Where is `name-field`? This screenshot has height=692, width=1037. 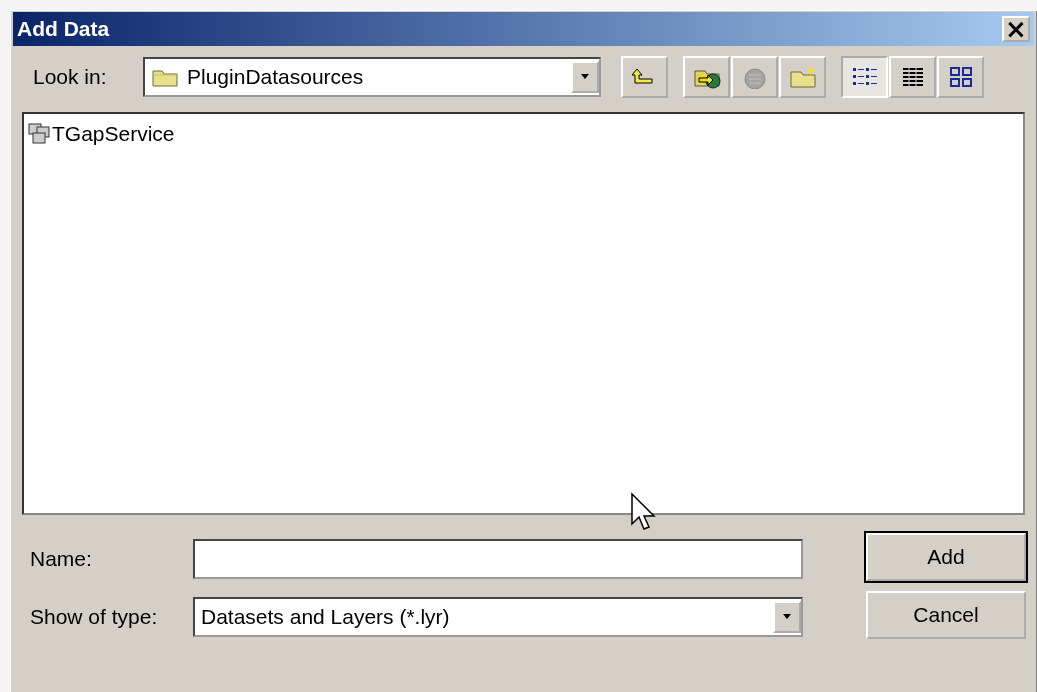 name-field is located at coordinates (498, 559).